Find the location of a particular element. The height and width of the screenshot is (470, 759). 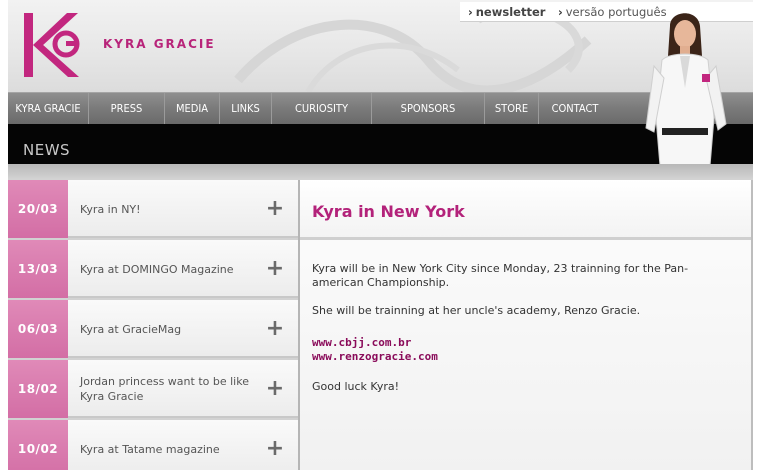

nav-item-links: LINKS is located at coordinates (246, 109).